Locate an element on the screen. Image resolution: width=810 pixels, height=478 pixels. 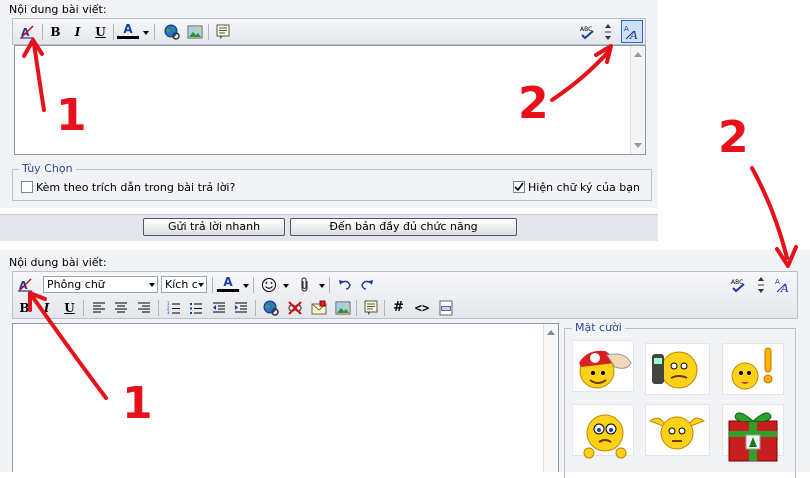
redo-button is located at coordinates (366, 284).